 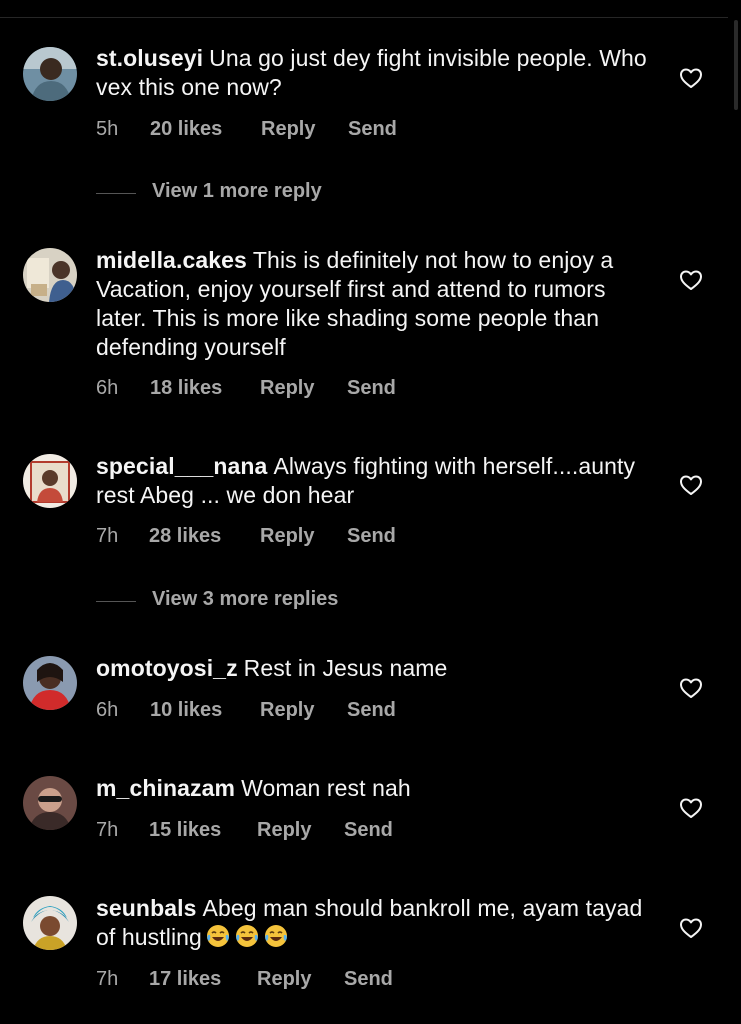 I want to click on comment-username: m_chinazam, so click(x=165, y=788).